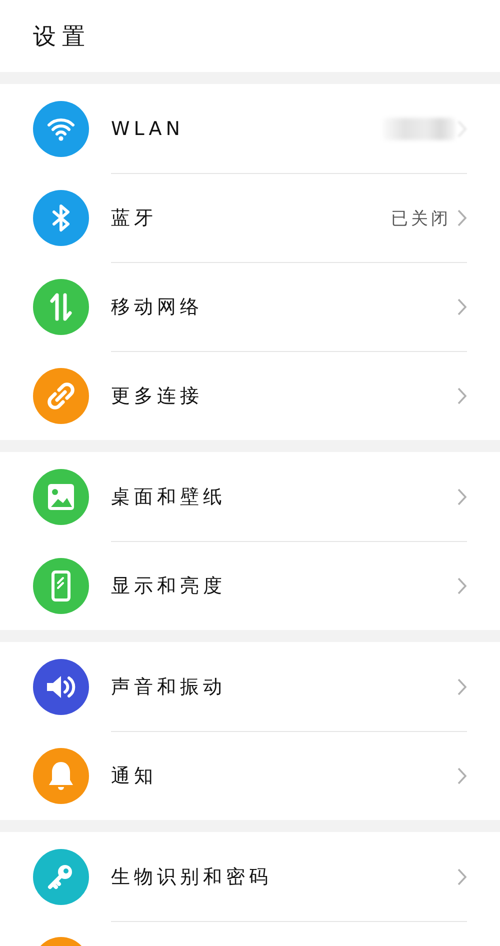 The width and height of the screenshot is (500, 946). Describe the element at coordinates (250, 128) in the screenshot. I see `settings-row: WLAN` at that location.